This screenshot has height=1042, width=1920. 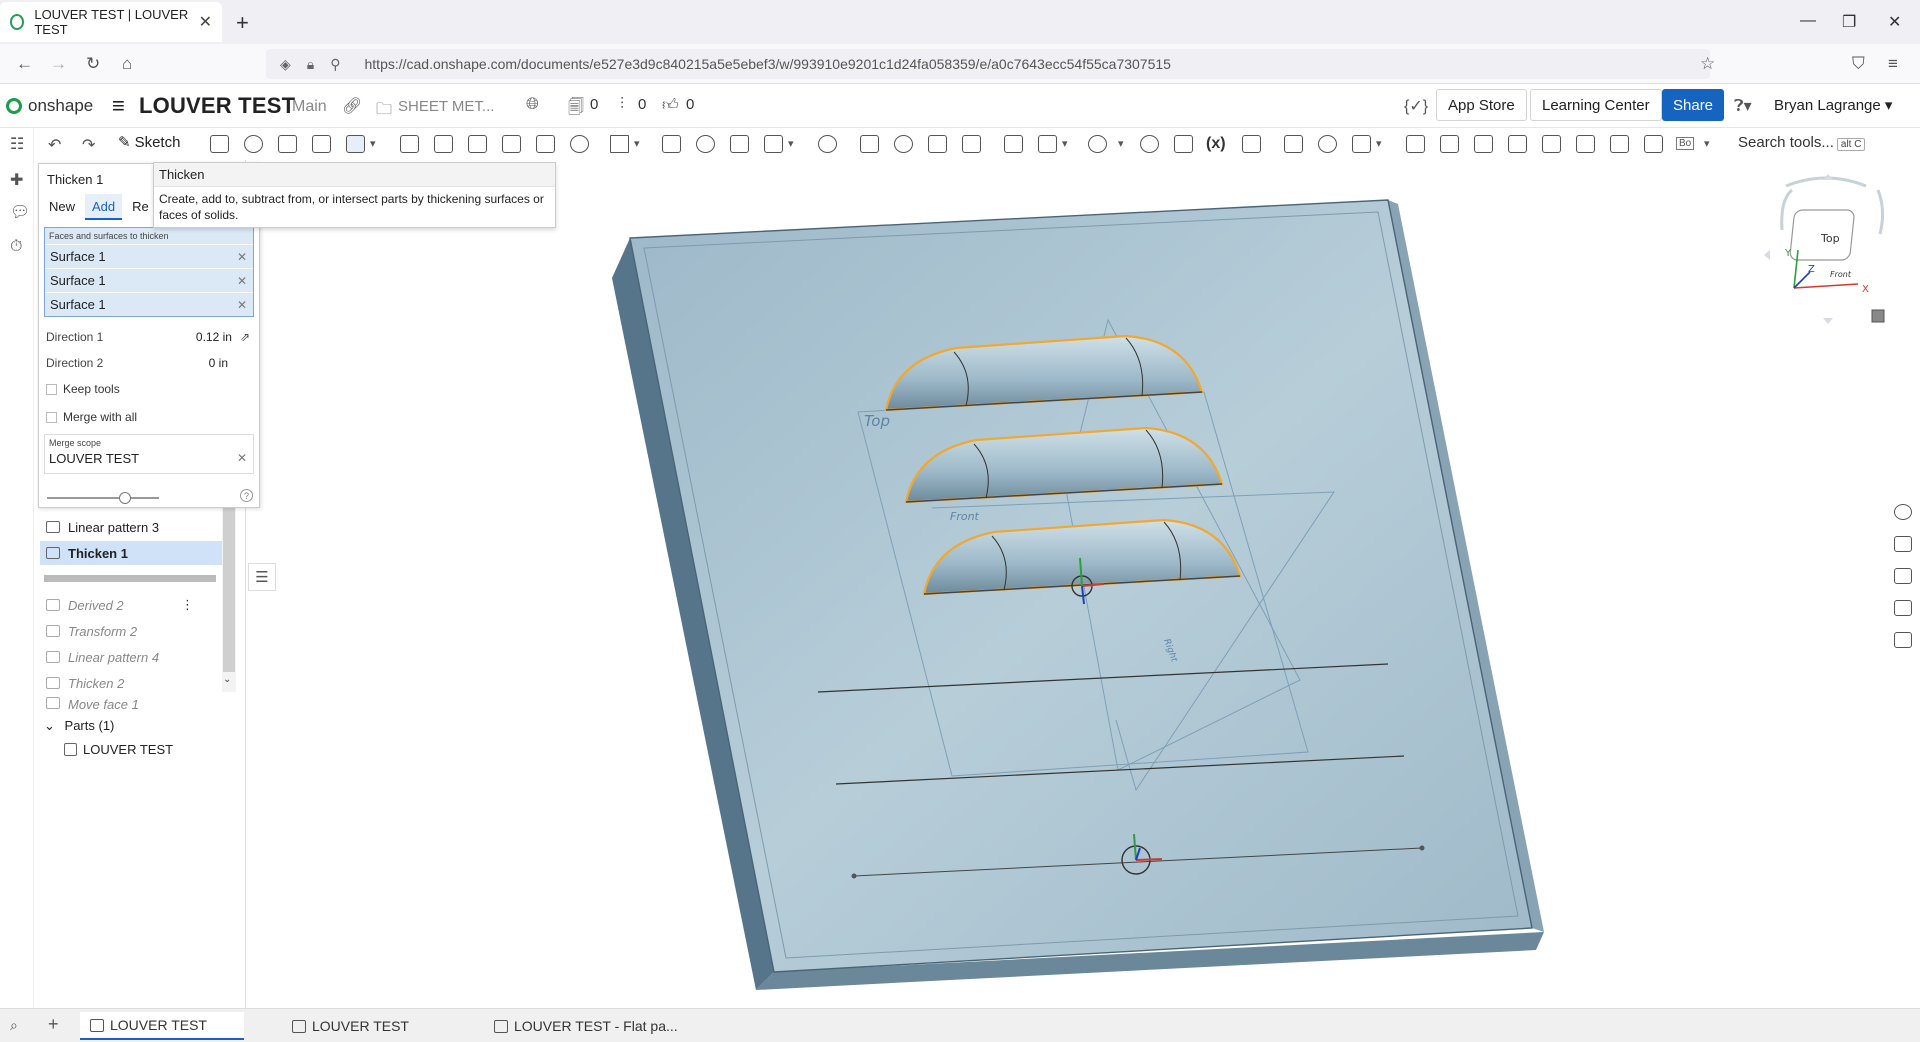 What do you see at coordinates (903, 144) in the screenshot?
I see `flange-icon` at bounding box center [903, 144].